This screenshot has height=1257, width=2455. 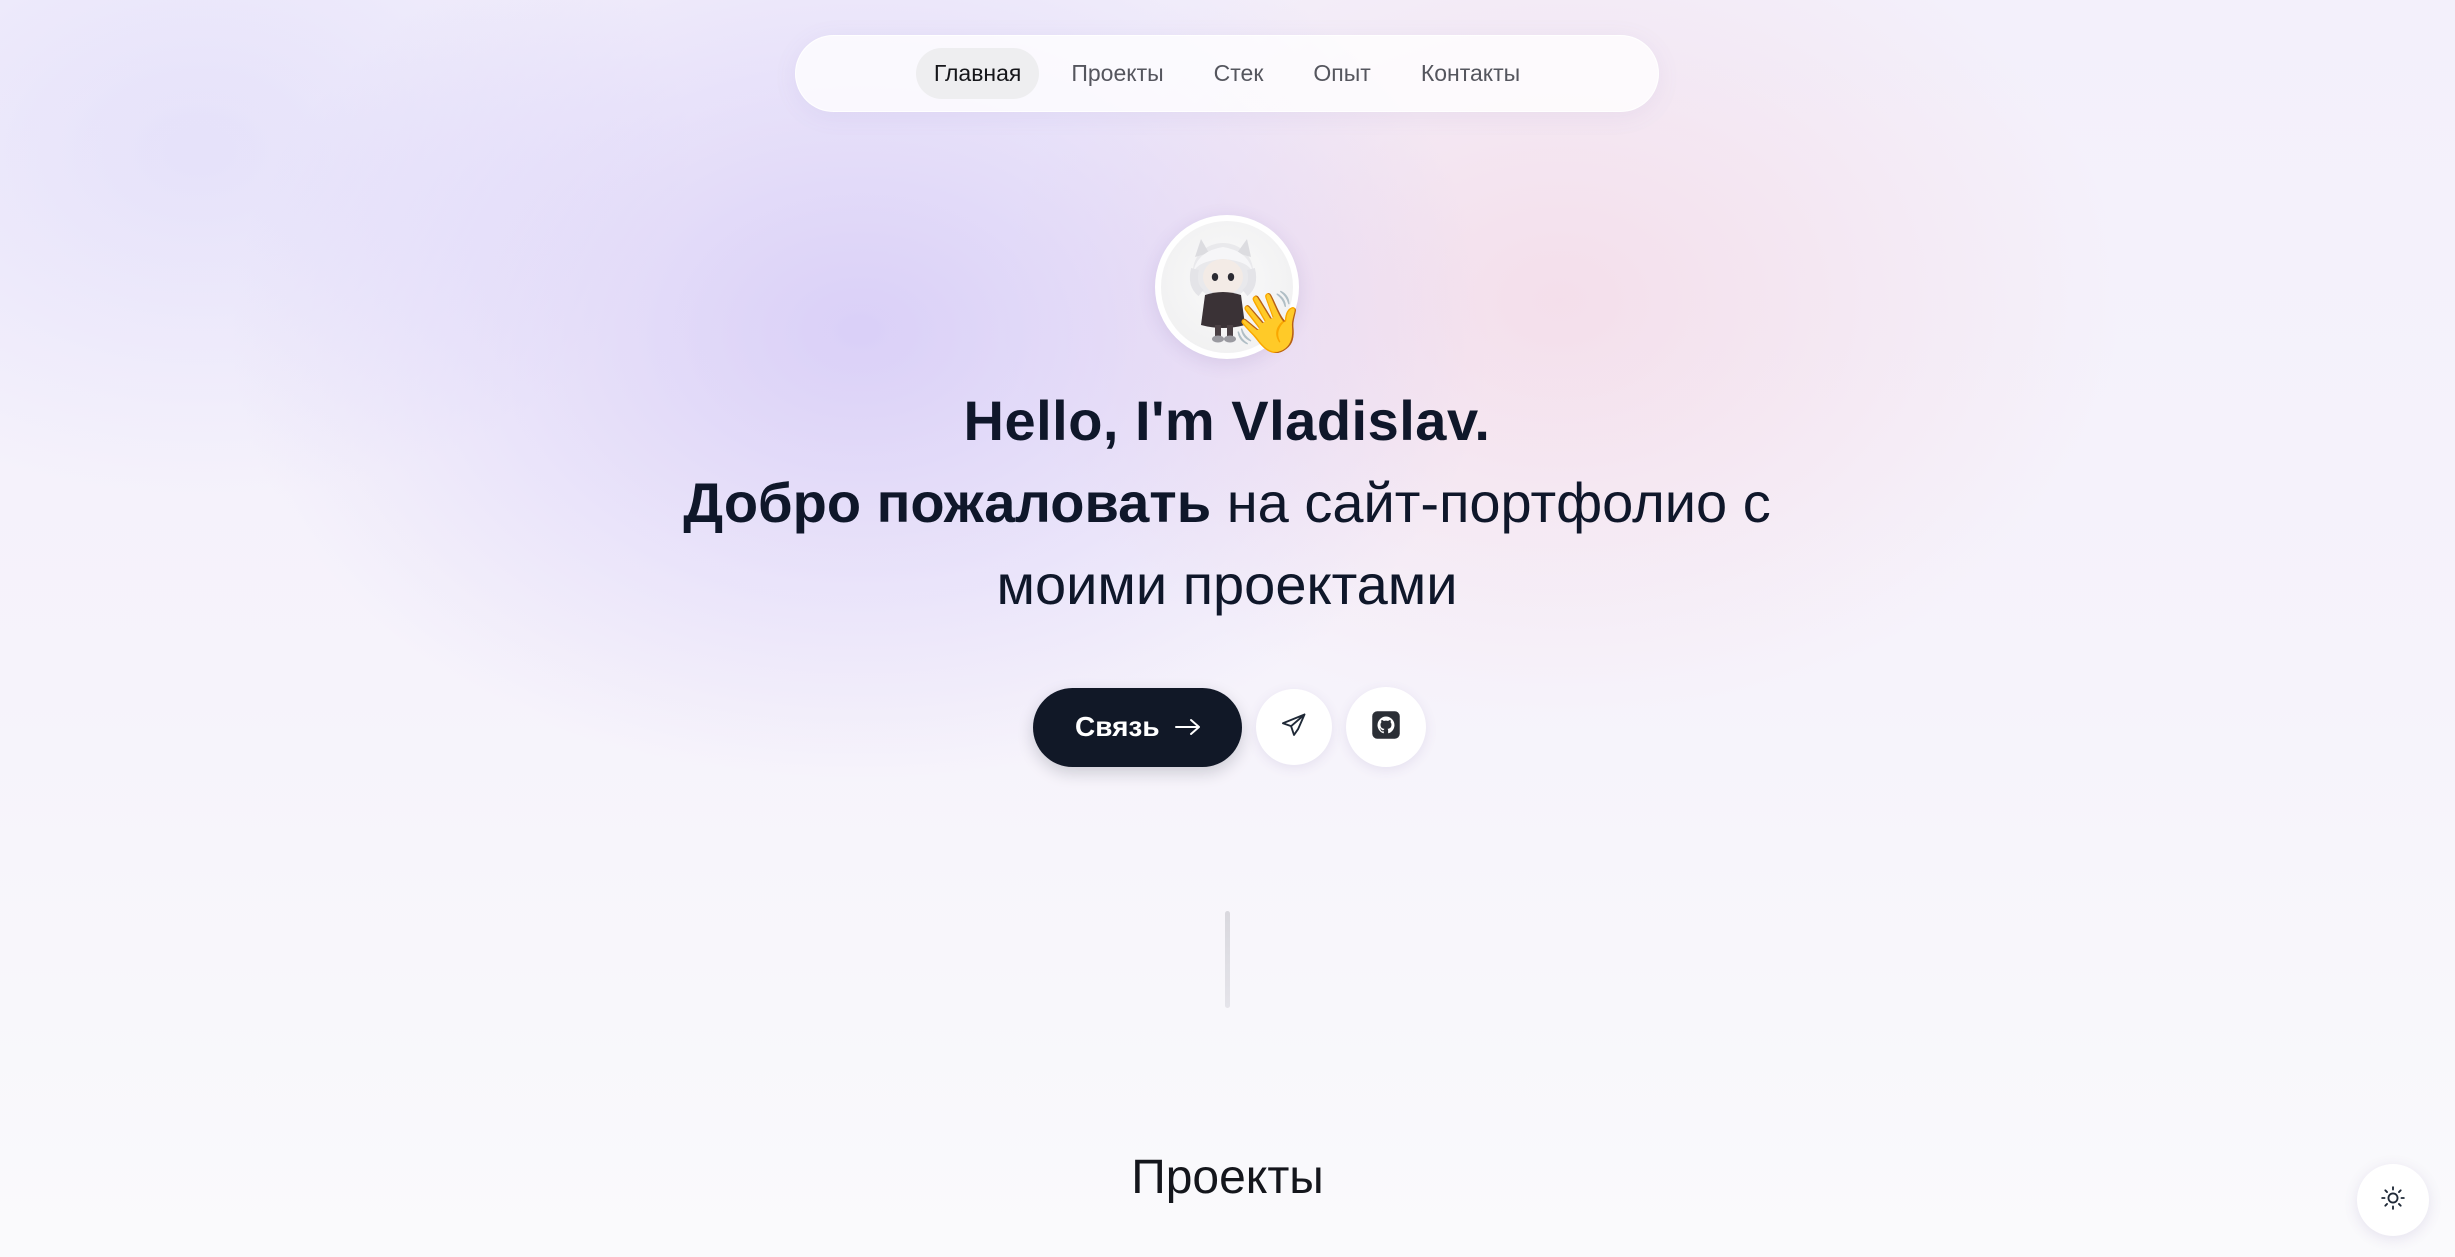 What do you see at coordinates (1227, 584) in the screenshot?
I see `welcome-text-line2: моими проектами` at bounding box center [1227, 584].